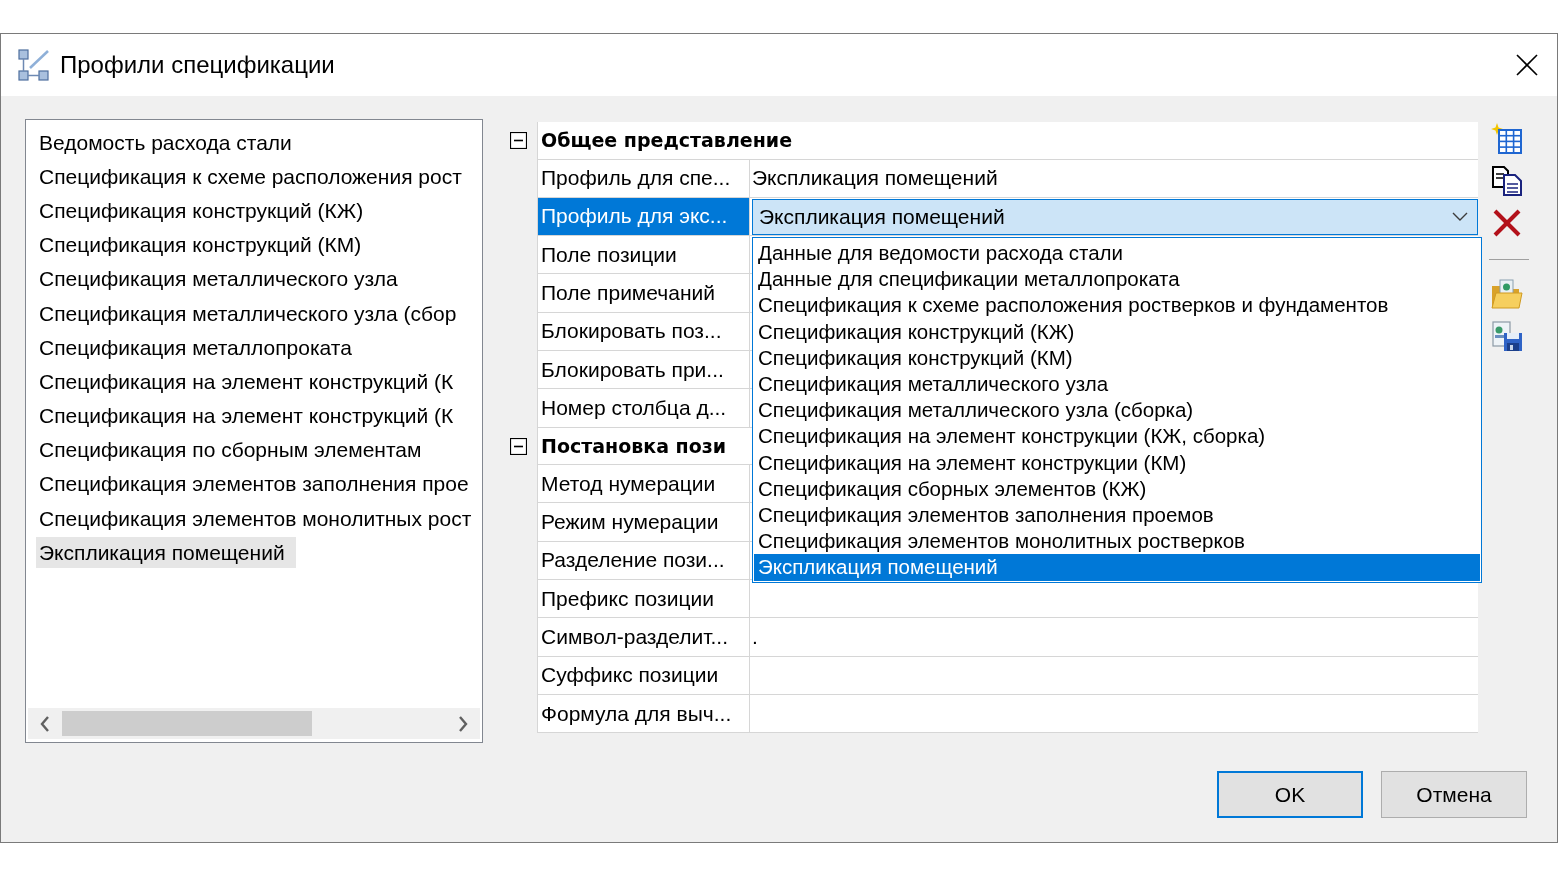 The image size is (1560, 877). Describe the element at coordinates (1117, 541) in the screenshot. I see `dropdown-option: Спецификация элементов монолитных ростверков` at that location.